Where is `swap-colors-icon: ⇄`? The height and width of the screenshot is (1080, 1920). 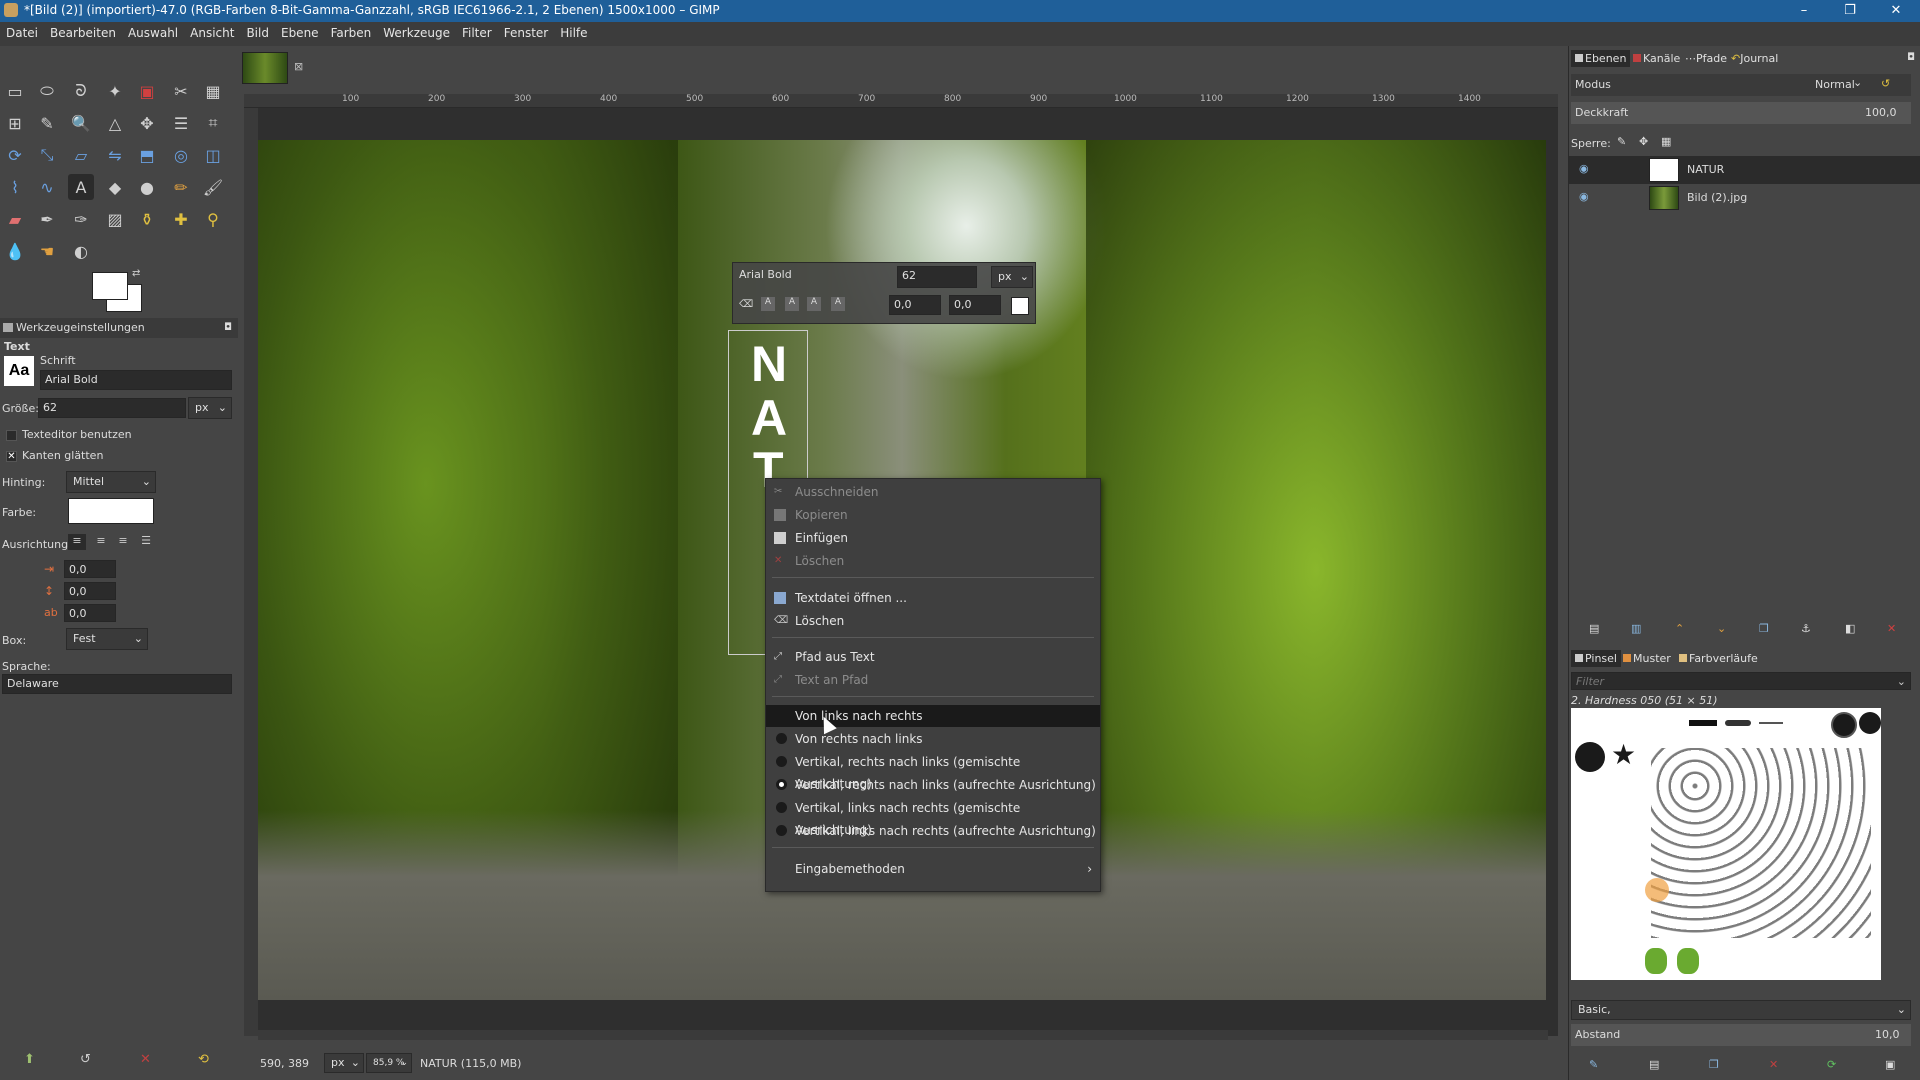
swap-colors-icon: ⇄ is located at coordinates (136, 273).